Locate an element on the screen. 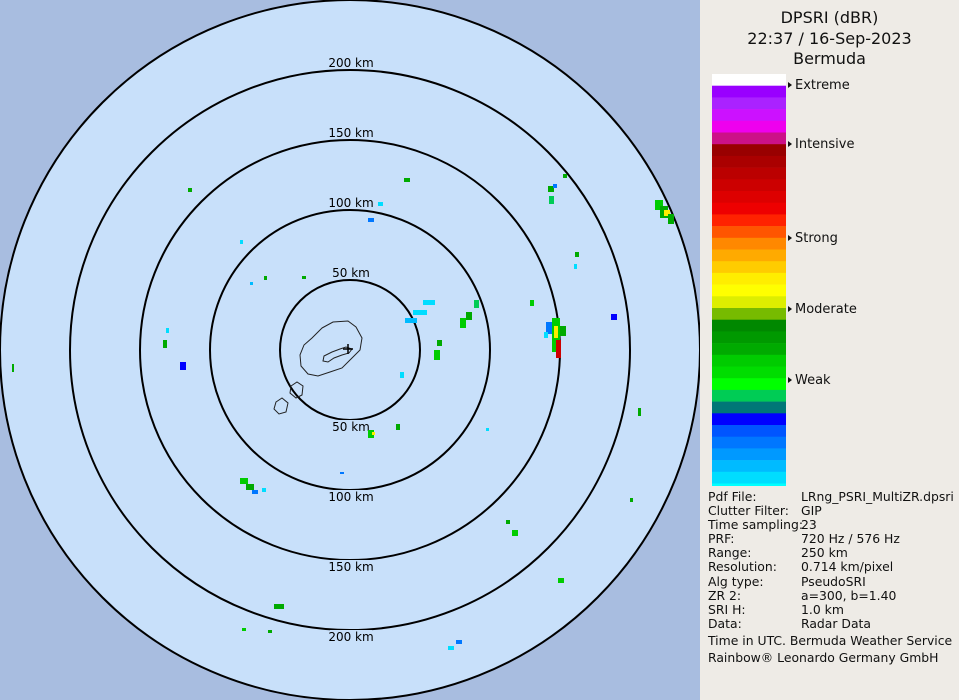 Image resolution: width=959 pixels, height=700 pixels. range-label-150-north: 150 km is located at coordinates (350, 133).